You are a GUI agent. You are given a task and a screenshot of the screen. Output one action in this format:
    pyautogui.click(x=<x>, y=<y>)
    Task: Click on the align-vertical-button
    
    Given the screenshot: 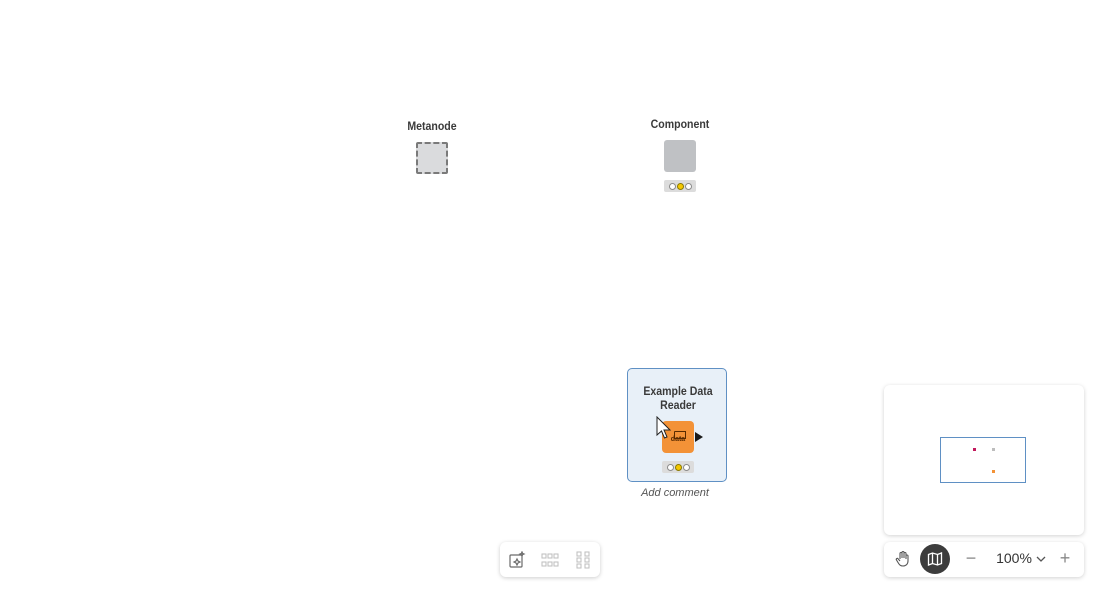 What is the action you would take?
    pyautogui.click(x=583, y=560)
    